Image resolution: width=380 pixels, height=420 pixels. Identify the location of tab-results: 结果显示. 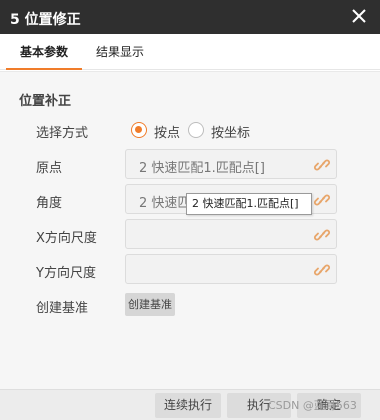
(120, 52).